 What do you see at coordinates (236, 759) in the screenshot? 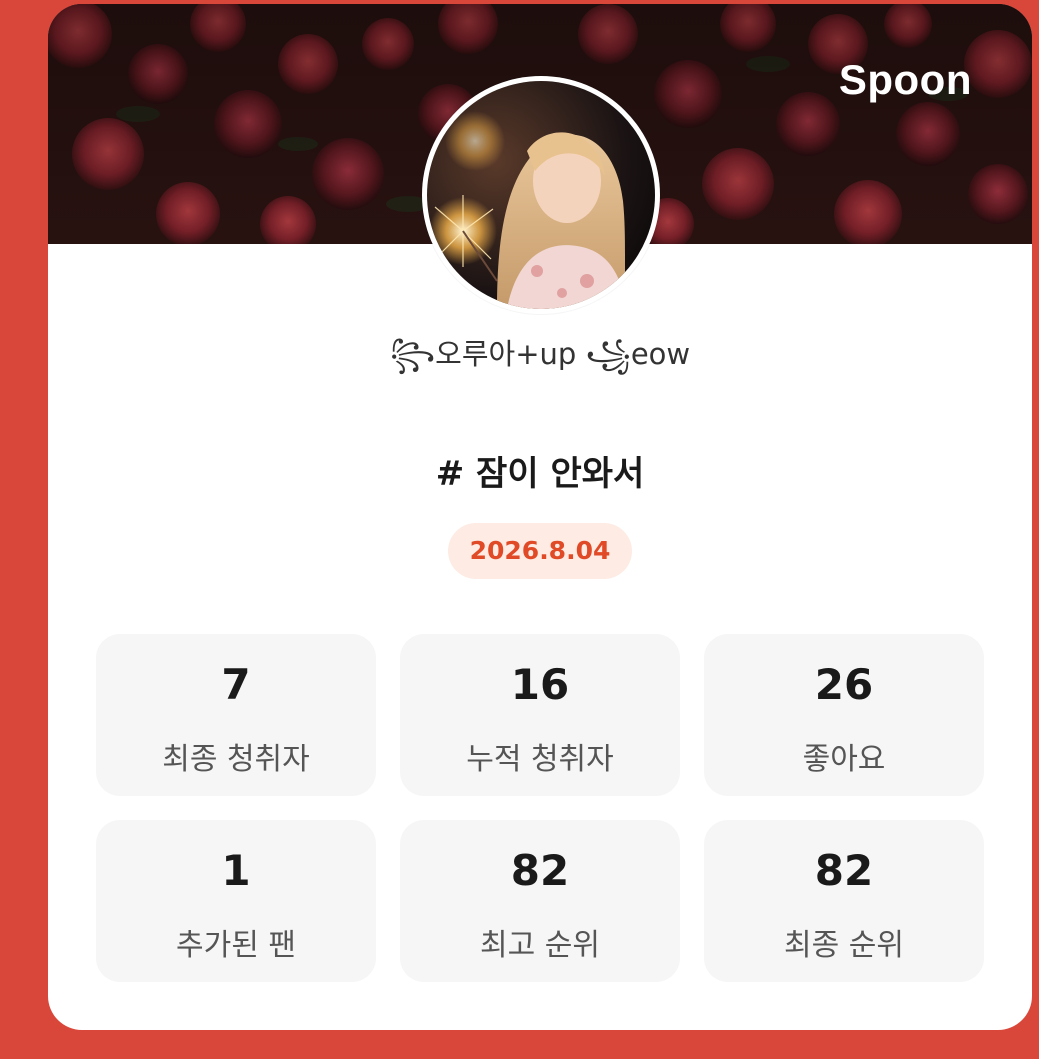
I see `stat-label: 최종 청취자` at bounding box center [236, 759].